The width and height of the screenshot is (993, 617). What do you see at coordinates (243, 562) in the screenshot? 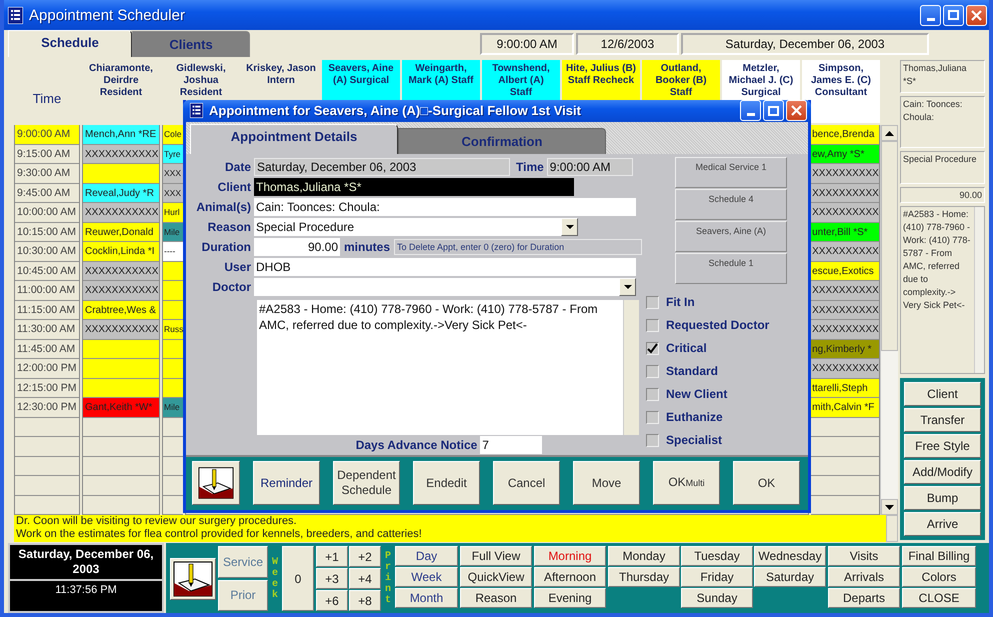
I see `service-button: Service` at bounding box center [243, 562].